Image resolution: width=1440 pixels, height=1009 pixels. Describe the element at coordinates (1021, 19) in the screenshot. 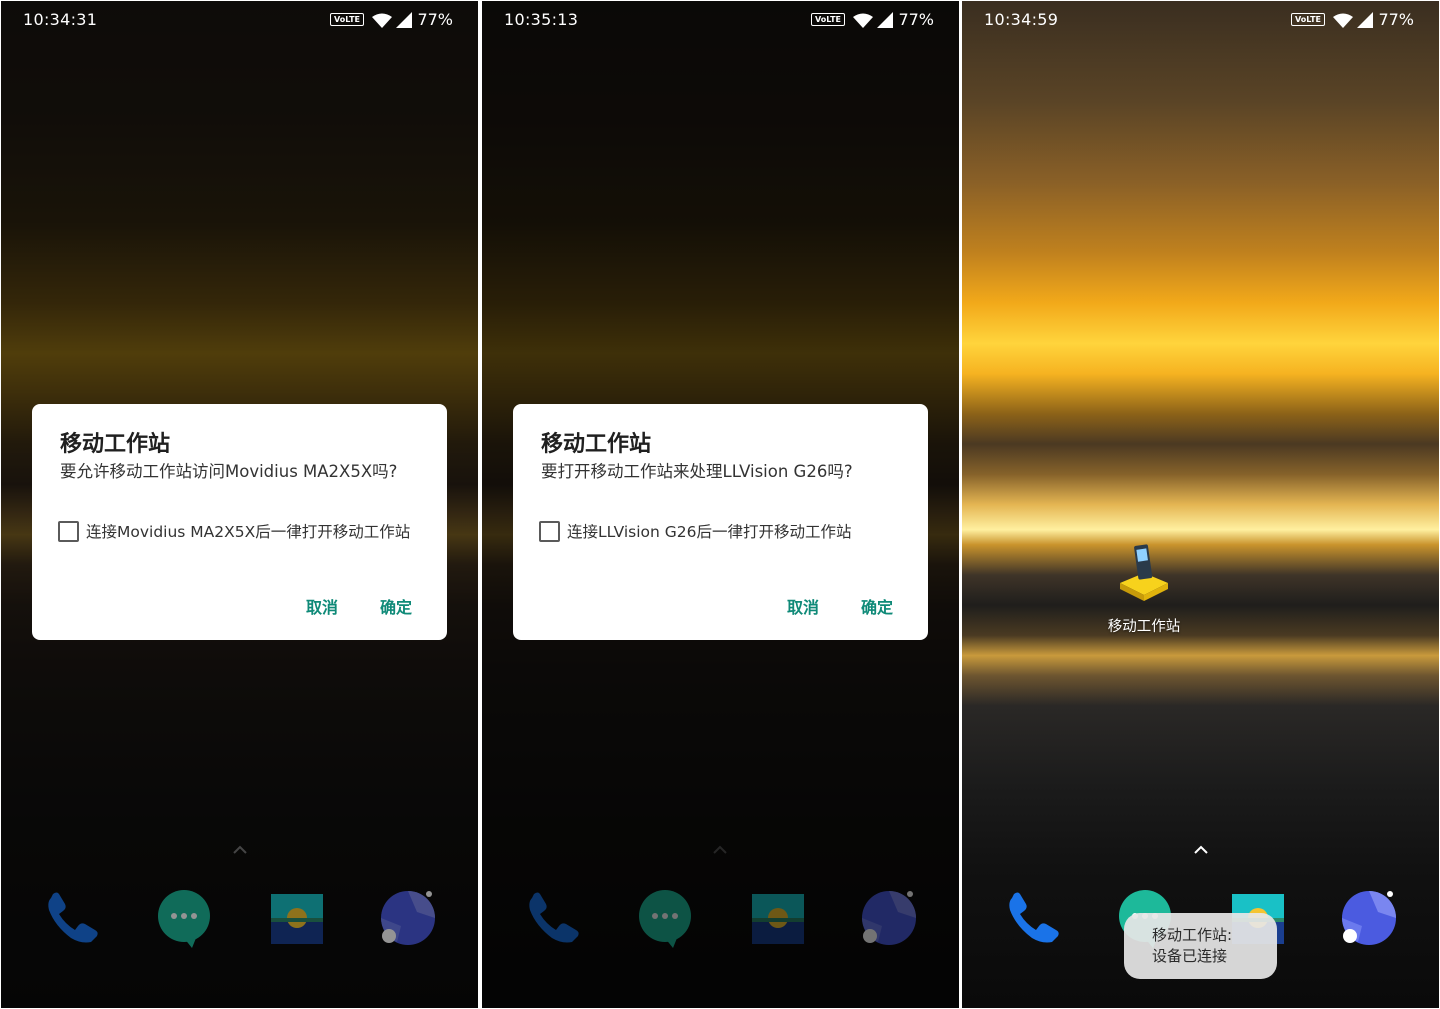

I see `status-time: 10:34:59` at that location.